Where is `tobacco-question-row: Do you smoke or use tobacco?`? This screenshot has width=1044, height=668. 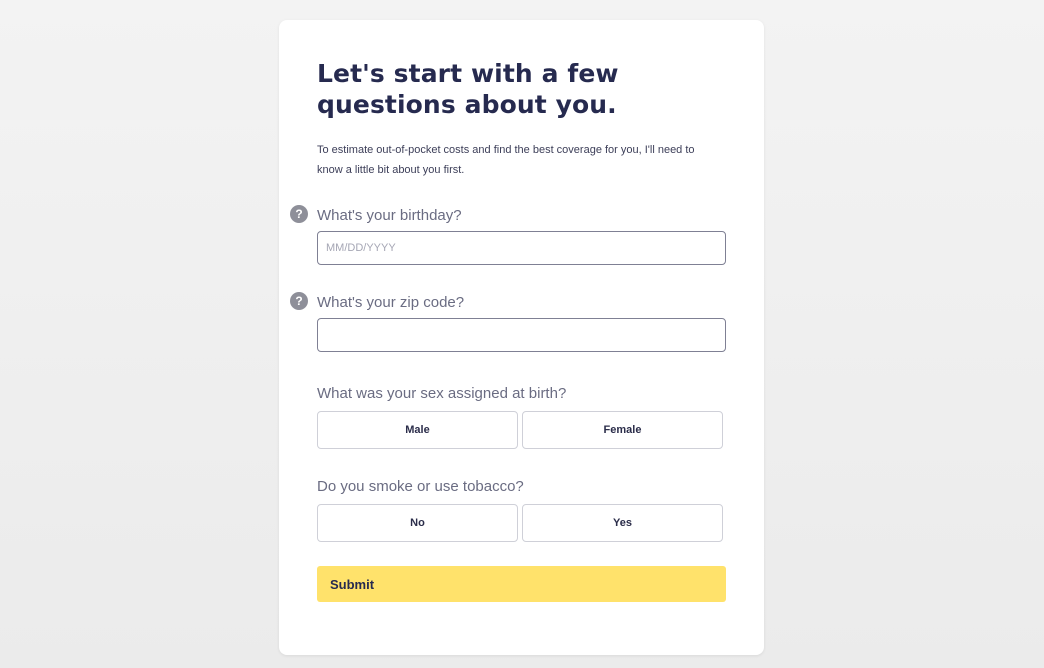 tobacco-question-row: Do you smoke or use tobacco? is located at coordinates (521, 486).